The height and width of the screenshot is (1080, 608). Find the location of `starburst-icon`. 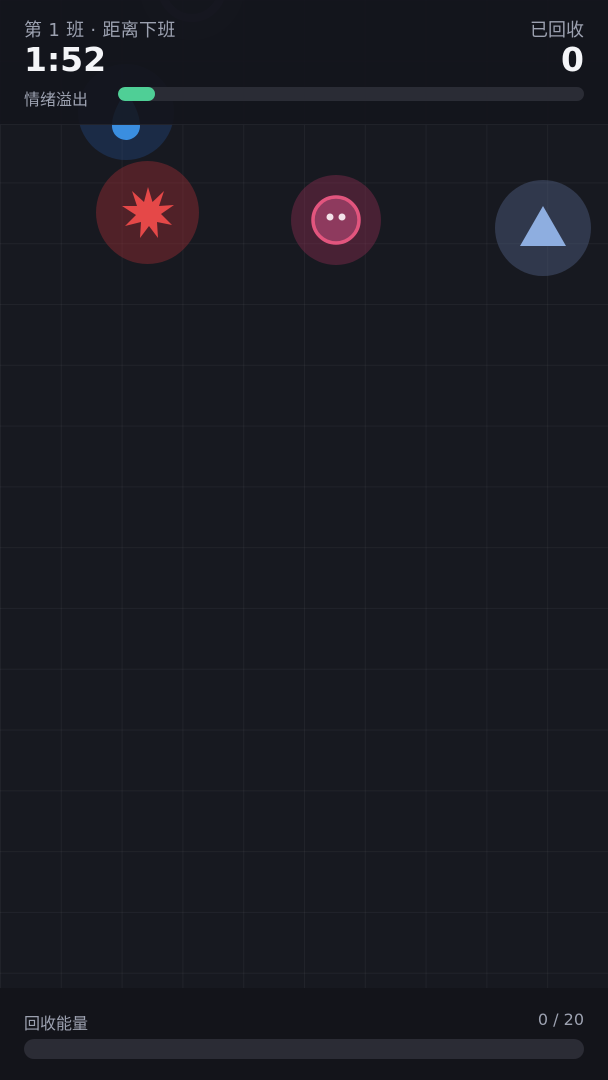

starburst-icon is located at coordinates (147, 212).